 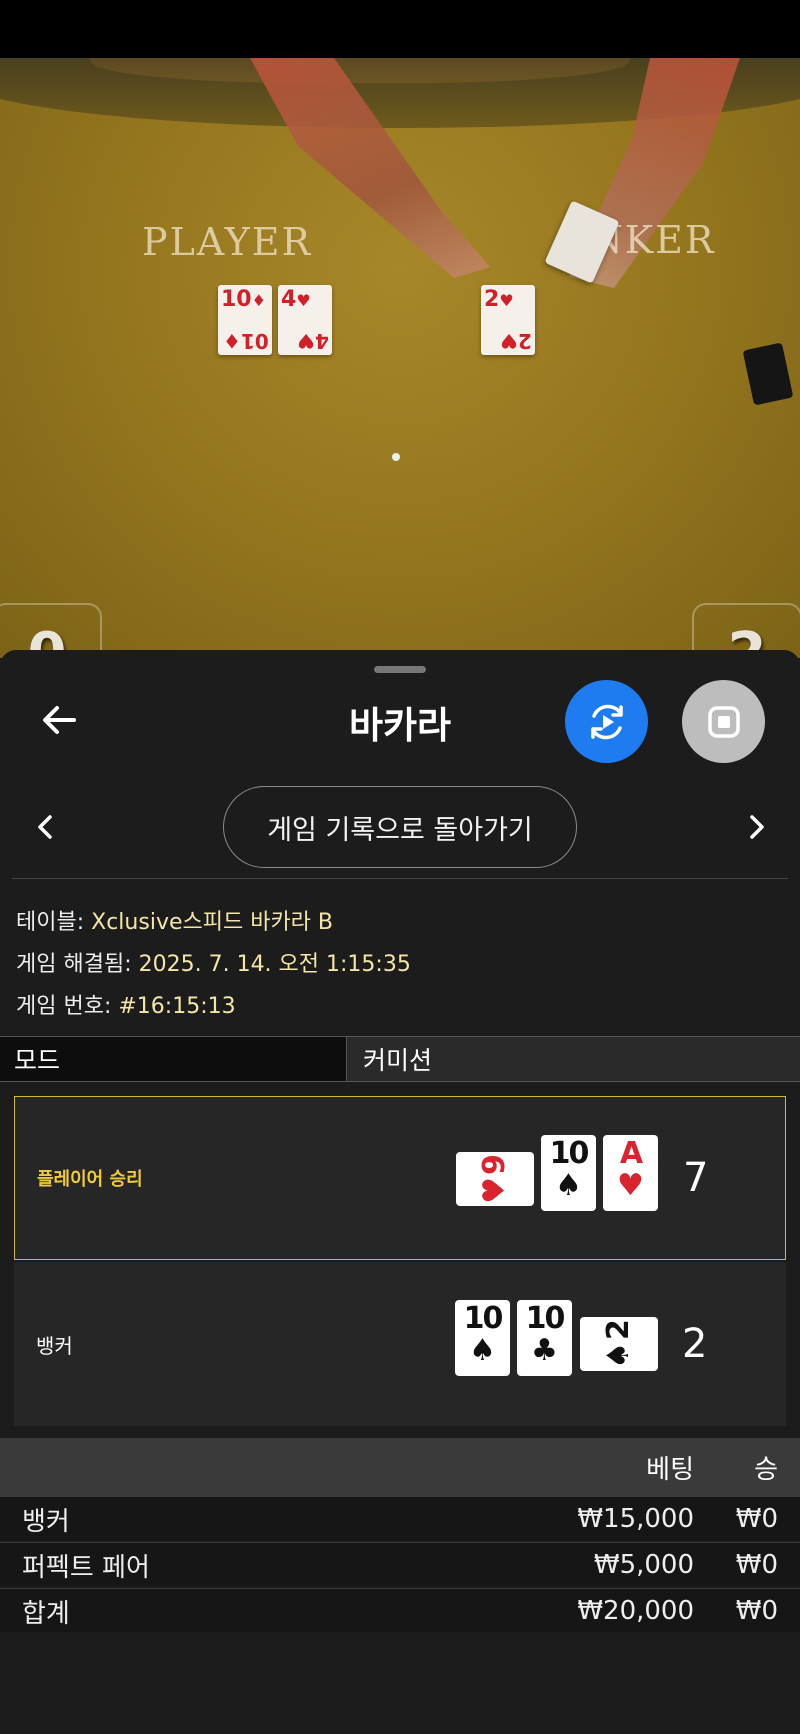 I want to click on stop-icon, so click(x=723, y=721).